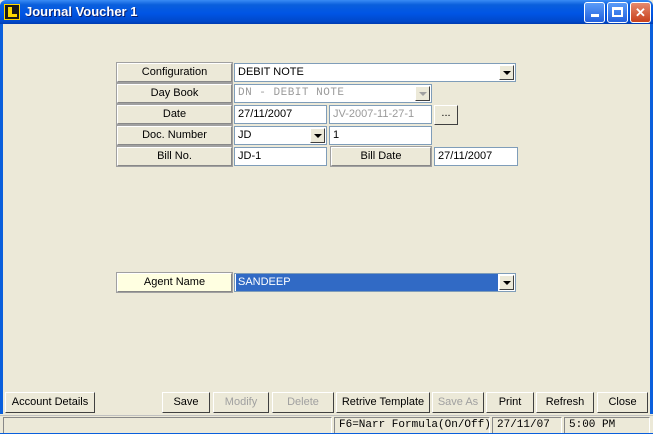 Image resolution: width=653 pixels, height=434 pixels. Describe the element at coordinates (174, 282) in the screenshot. I see `agent-name-label: Agent Name` at that location.